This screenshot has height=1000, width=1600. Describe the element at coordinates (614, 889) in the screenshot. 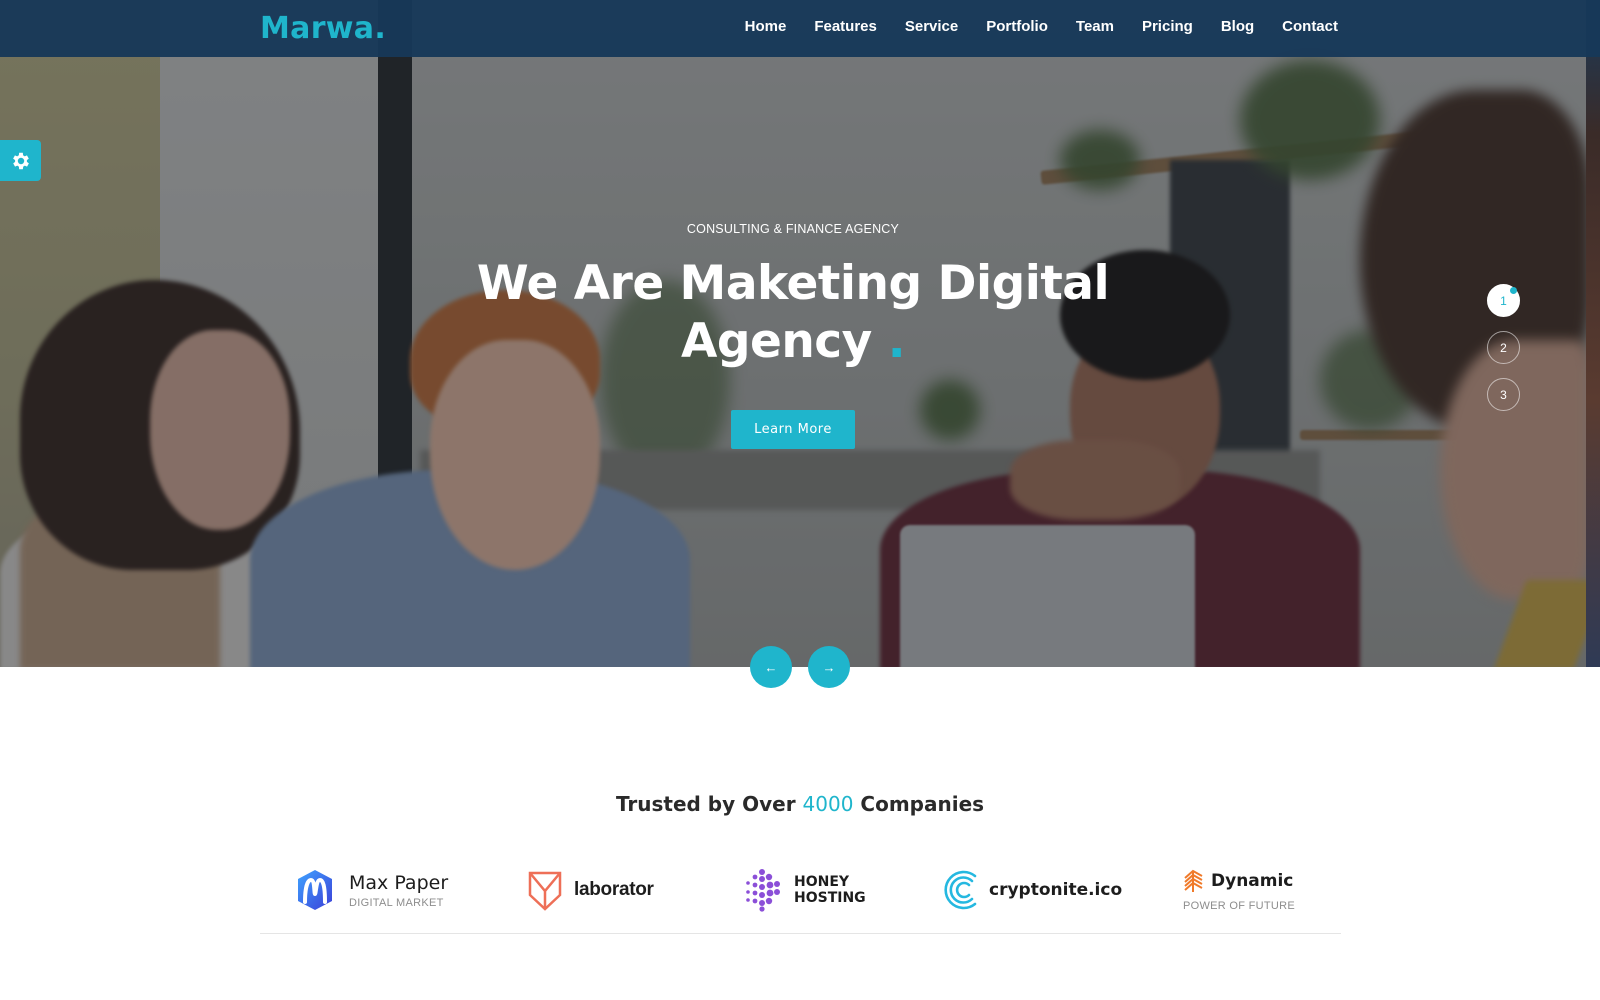

I see `client-name: laborator` at that location.